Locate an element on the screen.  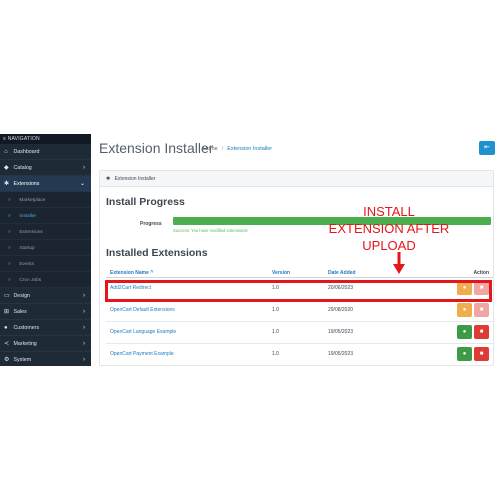
annotation-line: EXTENSION AFTER is located at coordinates (389, 228).